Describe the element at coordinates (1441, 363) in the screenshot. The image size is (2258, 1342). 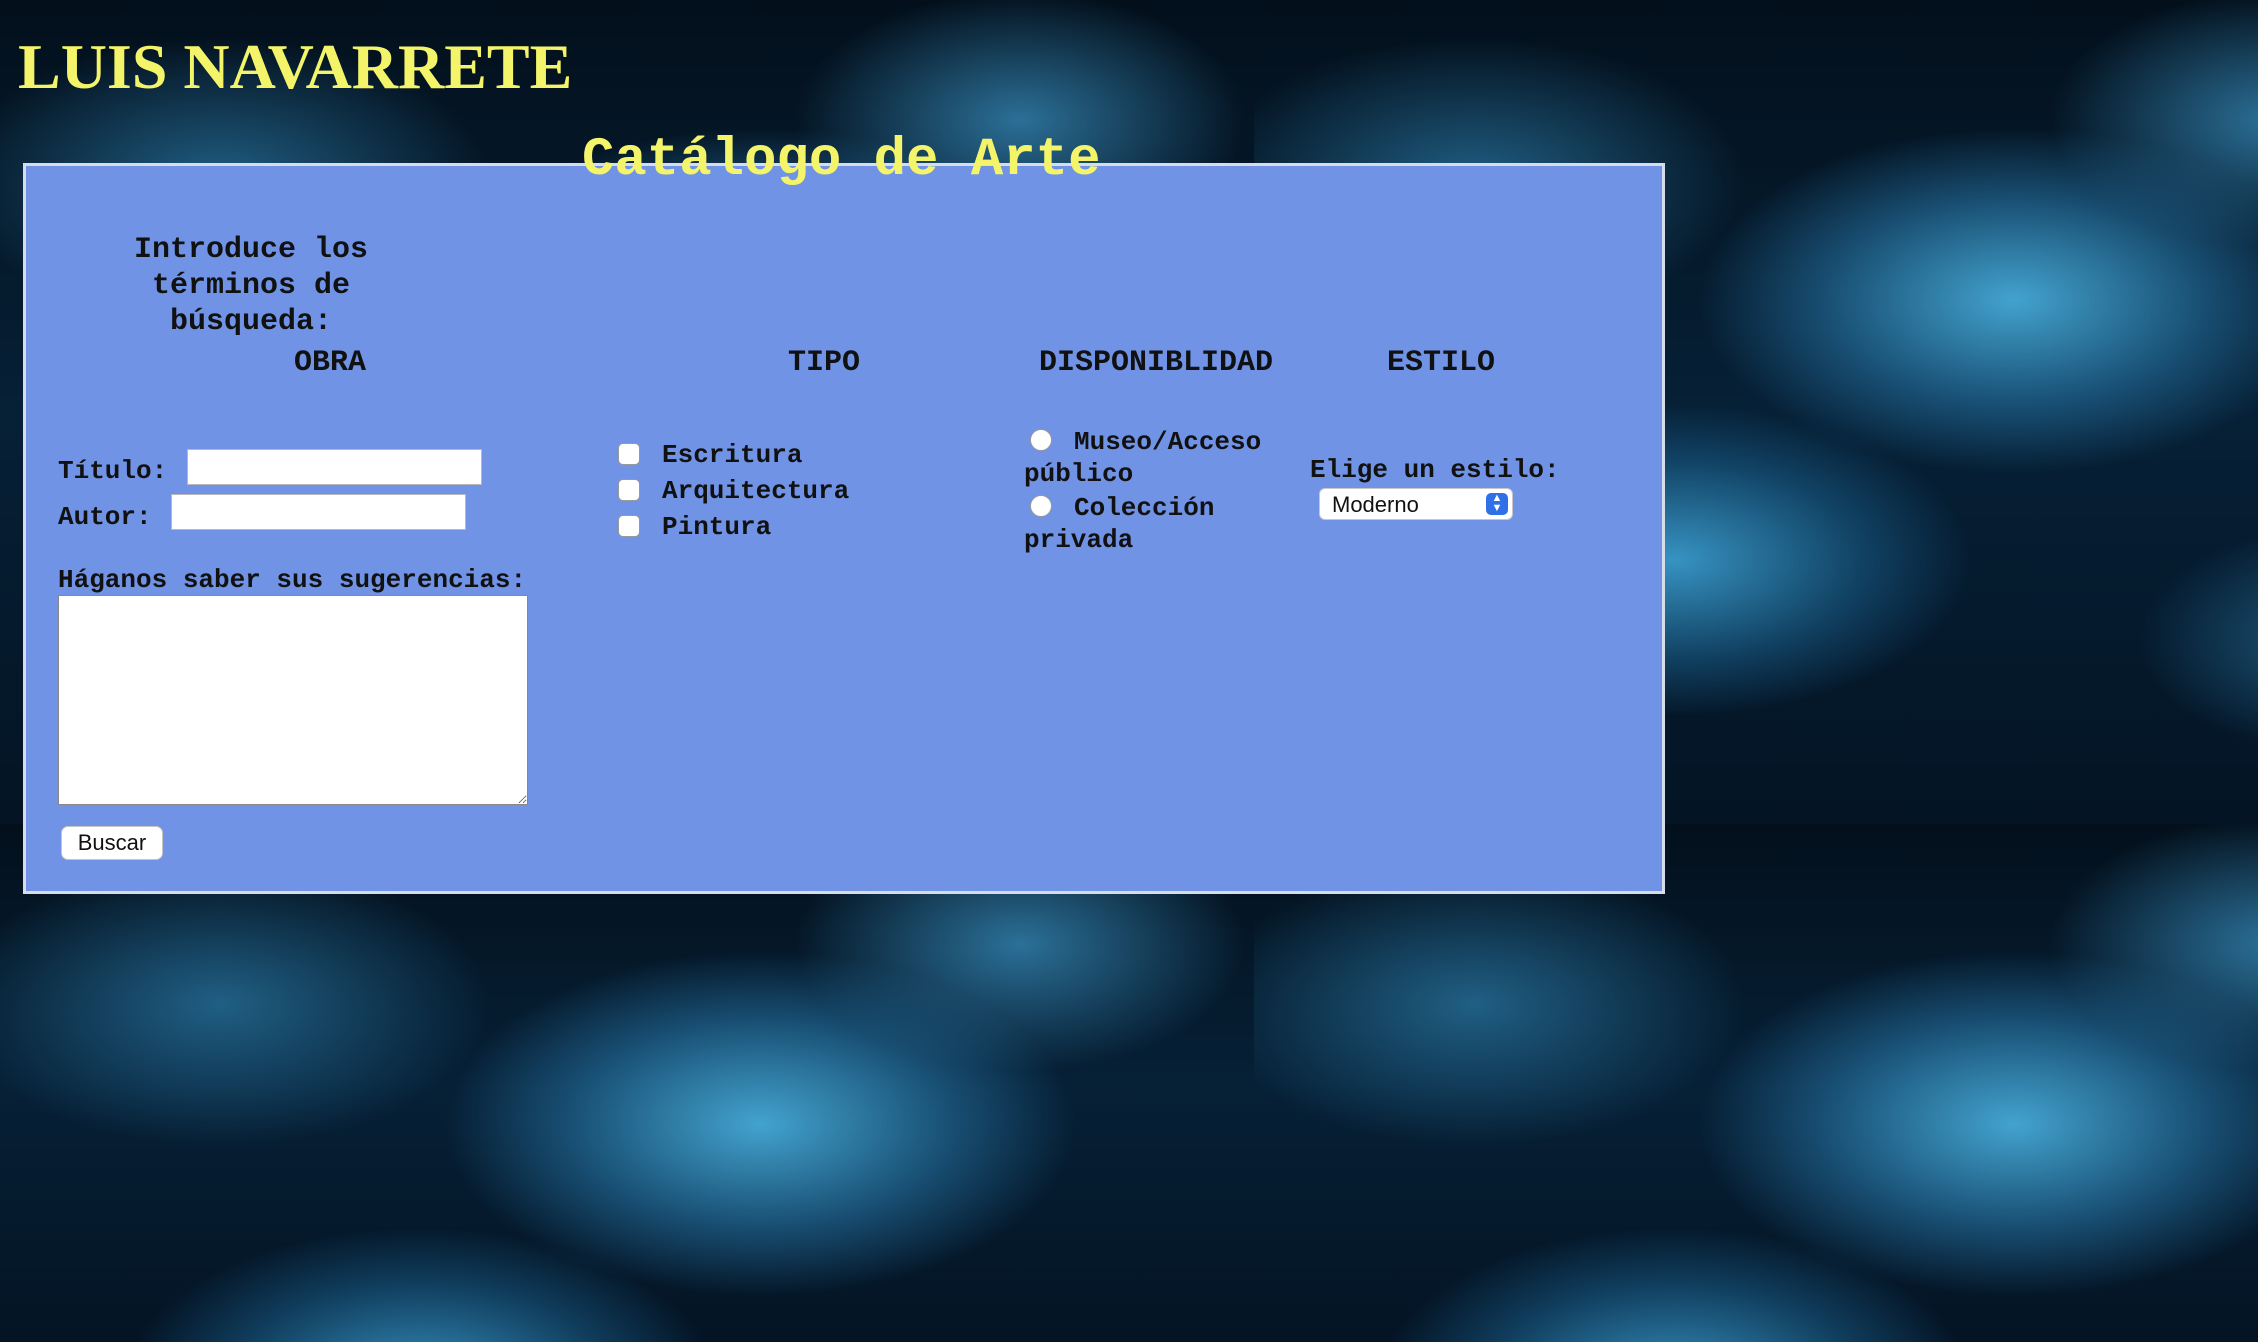
I see `column-heading-estilo: ESTILO` at that location.